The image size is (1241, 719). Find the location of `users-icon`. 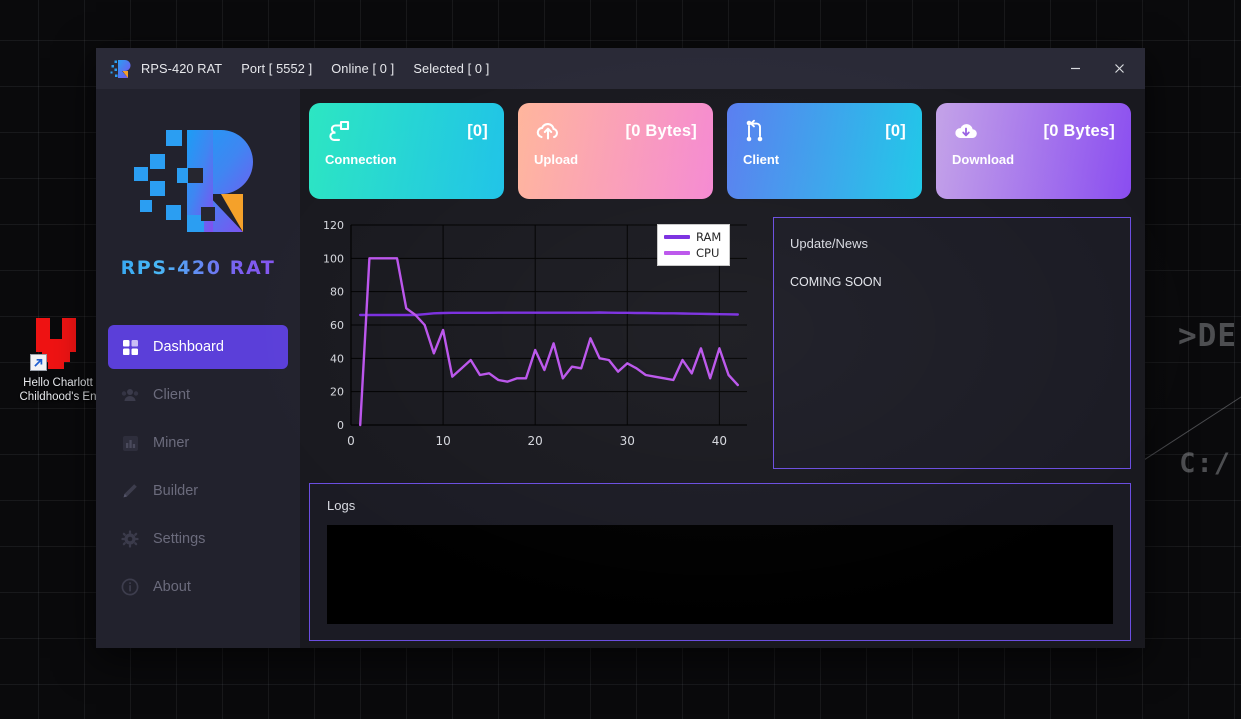

users-icon is located at coordinates (130, 395).